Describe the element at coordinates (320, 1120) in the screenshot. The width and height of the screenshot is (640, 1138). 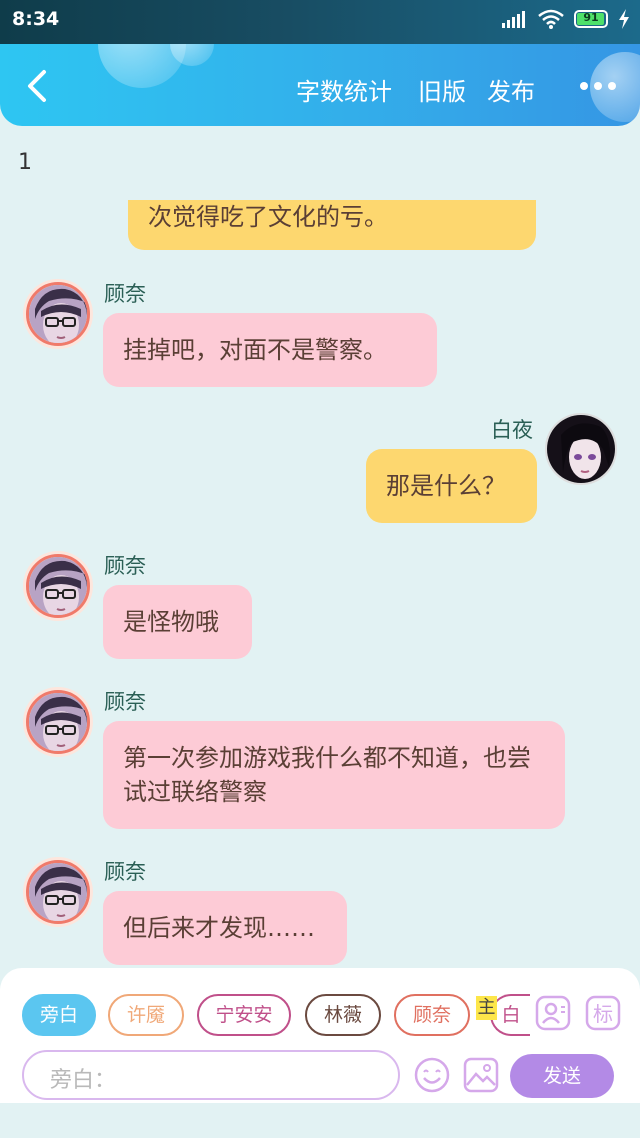
I see `bottom-strip` at that location.